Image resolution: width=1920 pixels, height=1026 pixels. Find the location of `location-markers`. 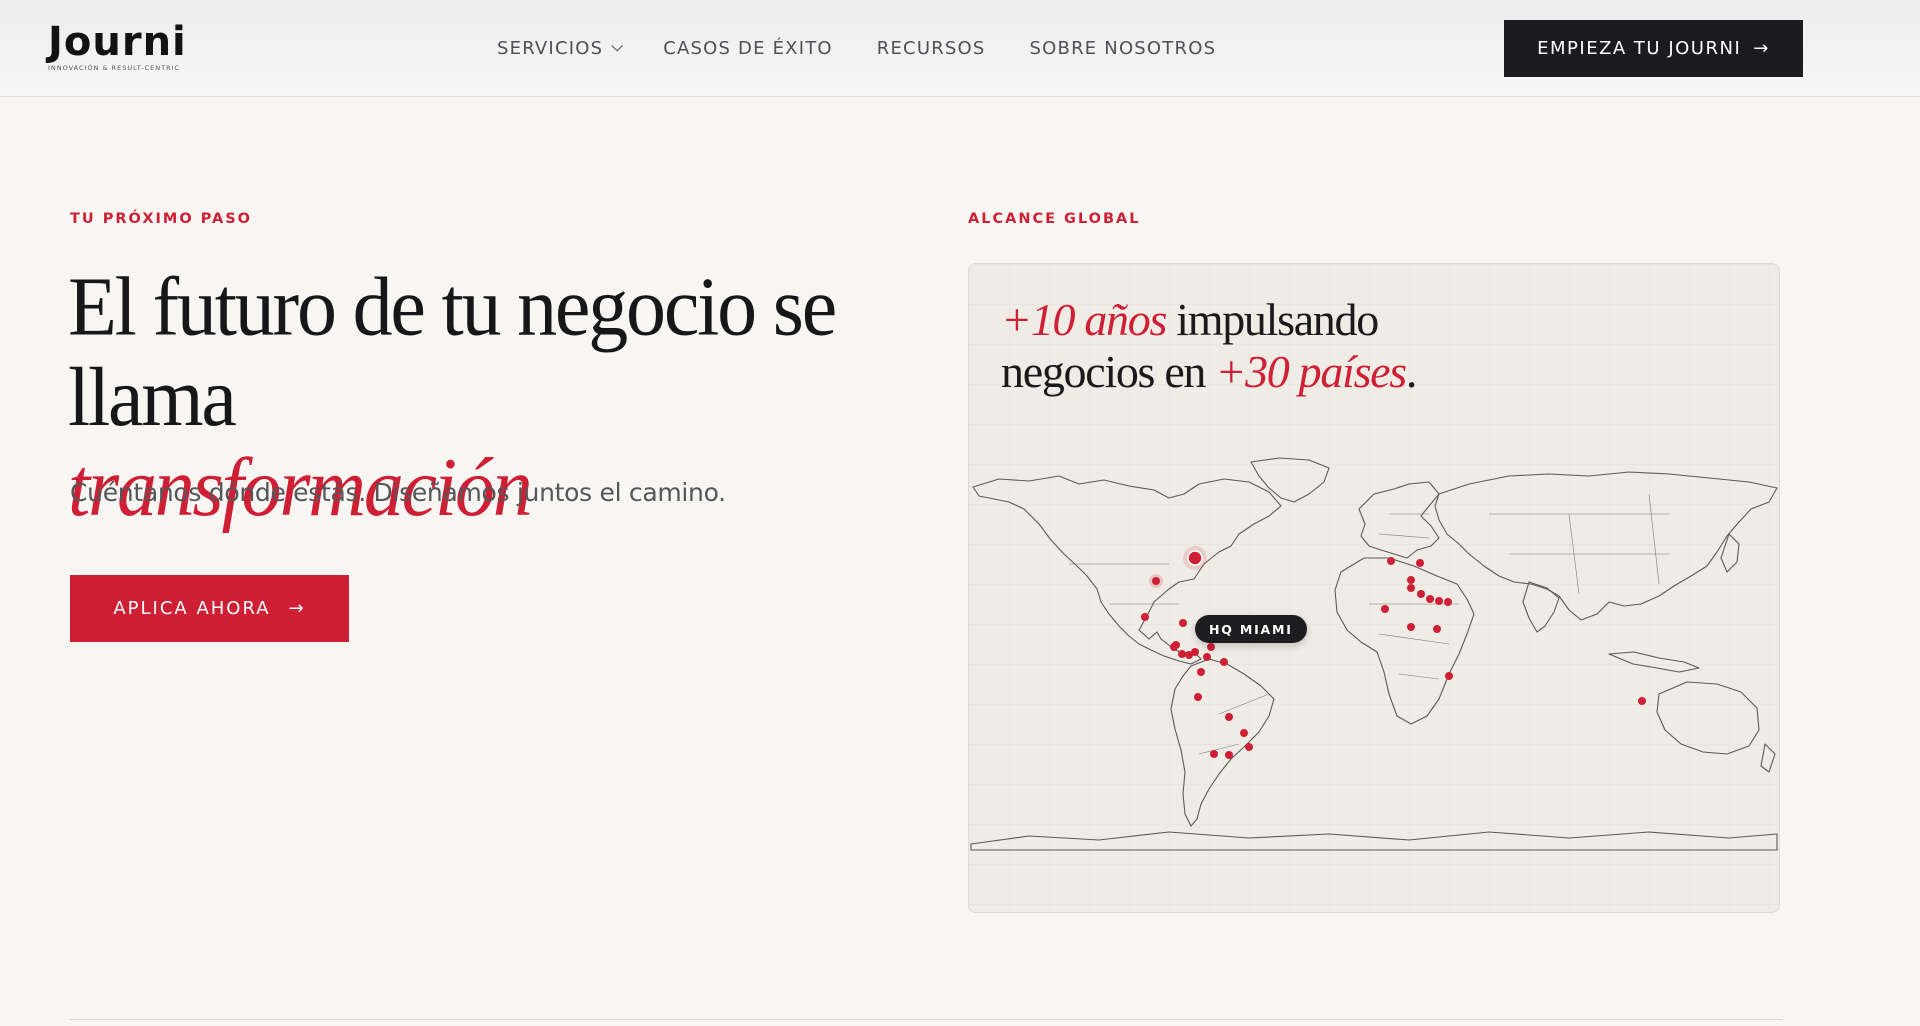

location-markers is located at coordinates (1393, 652).